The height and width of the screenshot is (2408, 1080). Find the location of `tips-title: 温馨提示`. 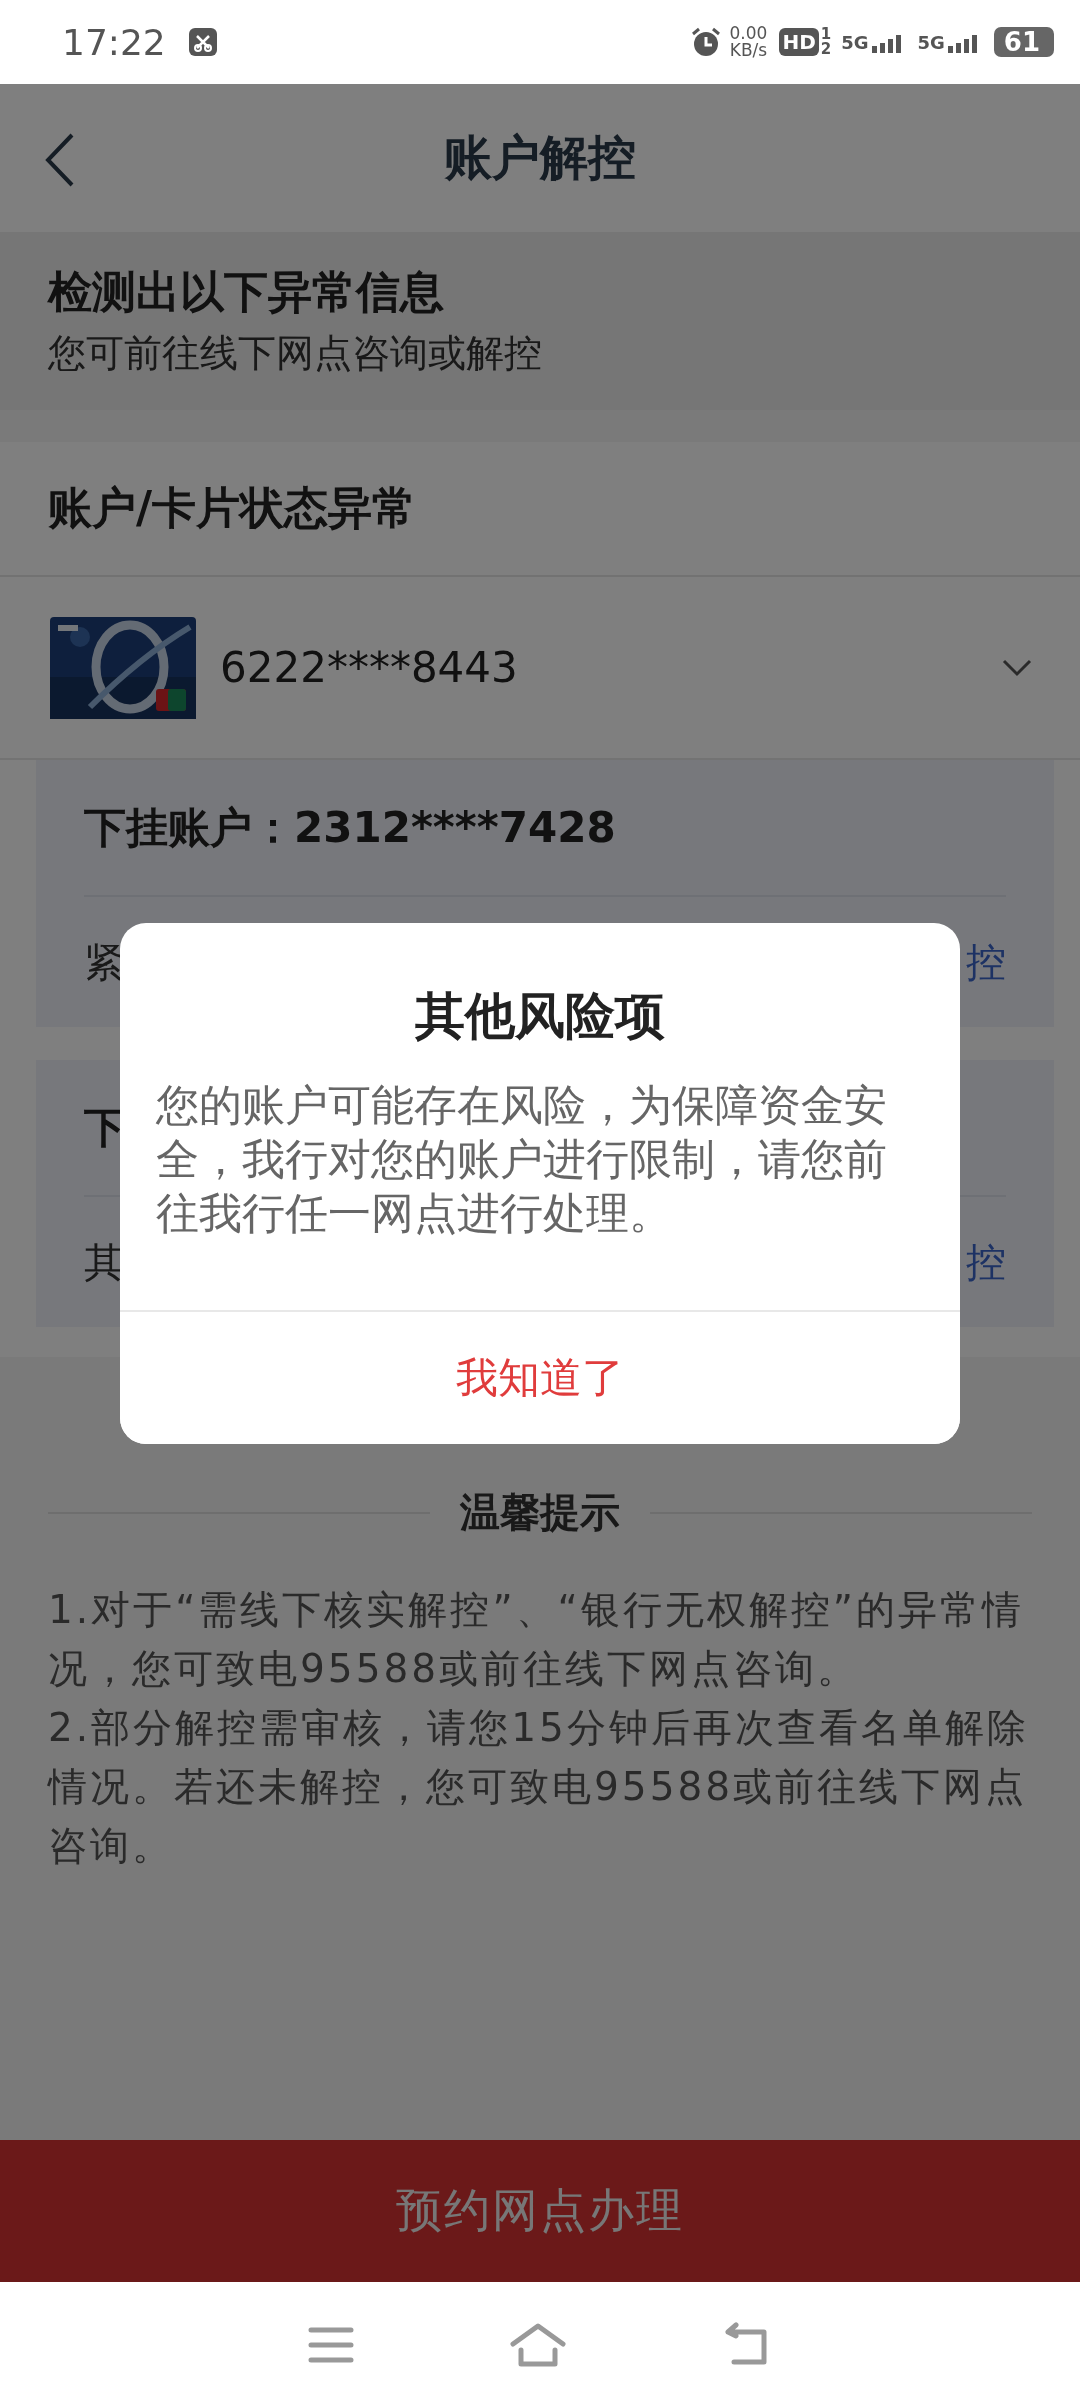

tips-title: 温馨提示 is located at coordinates (540, 1512).